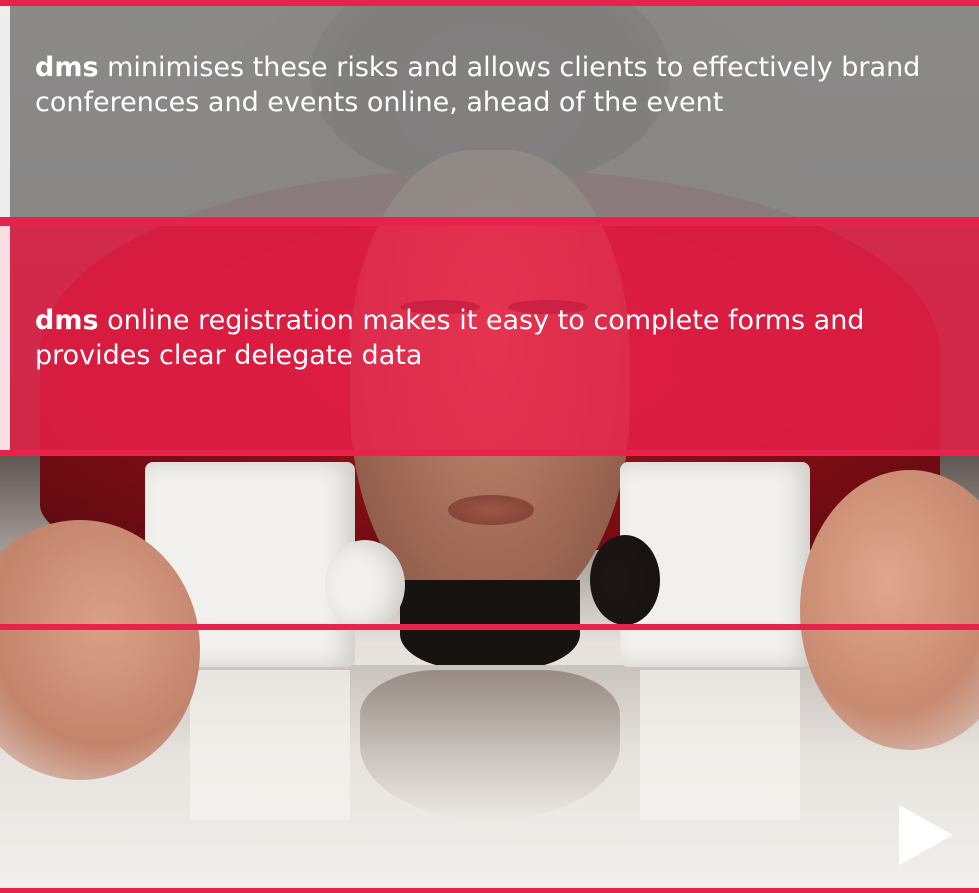  What do you see at coordinates (270, 745) in the screenshot?
I see `photo-left-piece-reflection` at bounding box center [270, 745].